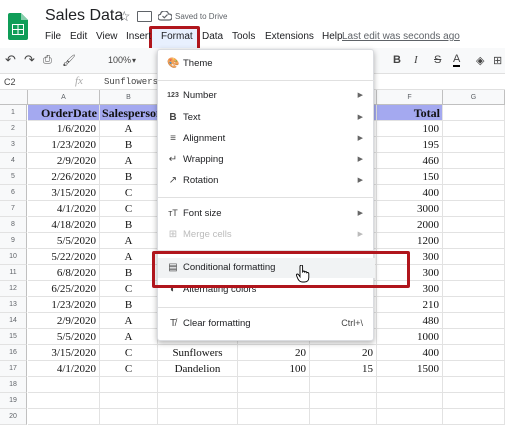  Describe the element at coordinates (410, 209) in the screenshot. I see `table-cell: 3000` at that location.